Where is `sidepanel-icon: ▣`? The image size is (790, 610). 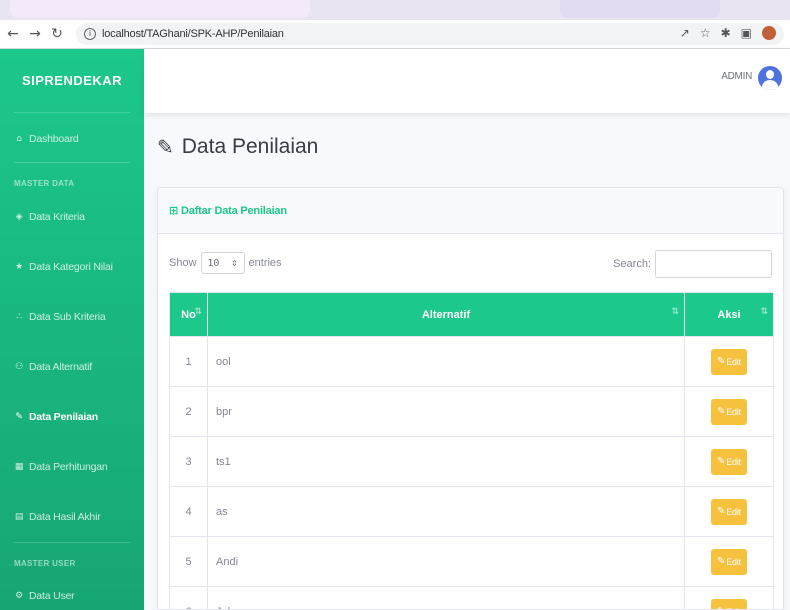 sidepanel-icon: ▣ is located at coordinates (746, 33).